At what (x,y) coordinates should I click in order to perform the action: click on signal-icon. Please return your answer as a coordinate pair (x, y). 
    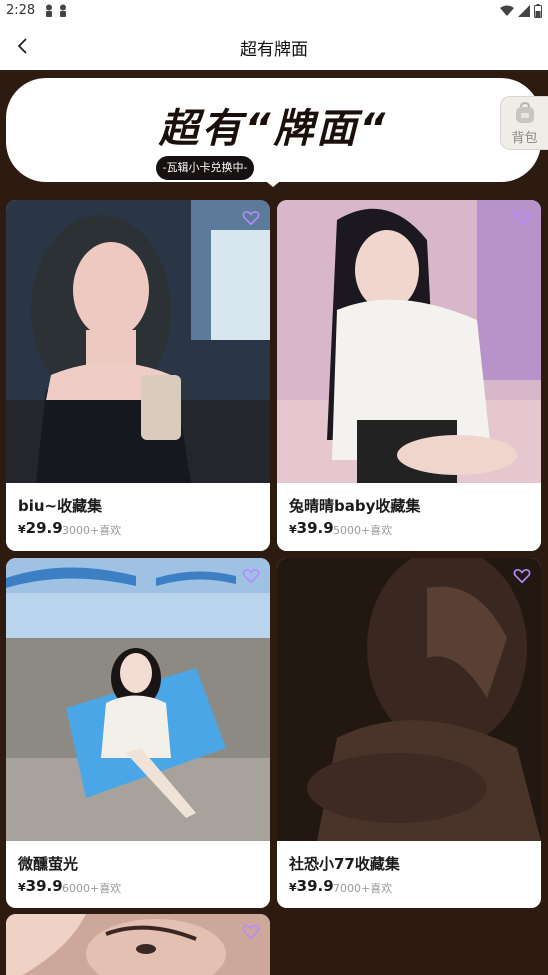
    Looking at the image, I should click on (524, 11).